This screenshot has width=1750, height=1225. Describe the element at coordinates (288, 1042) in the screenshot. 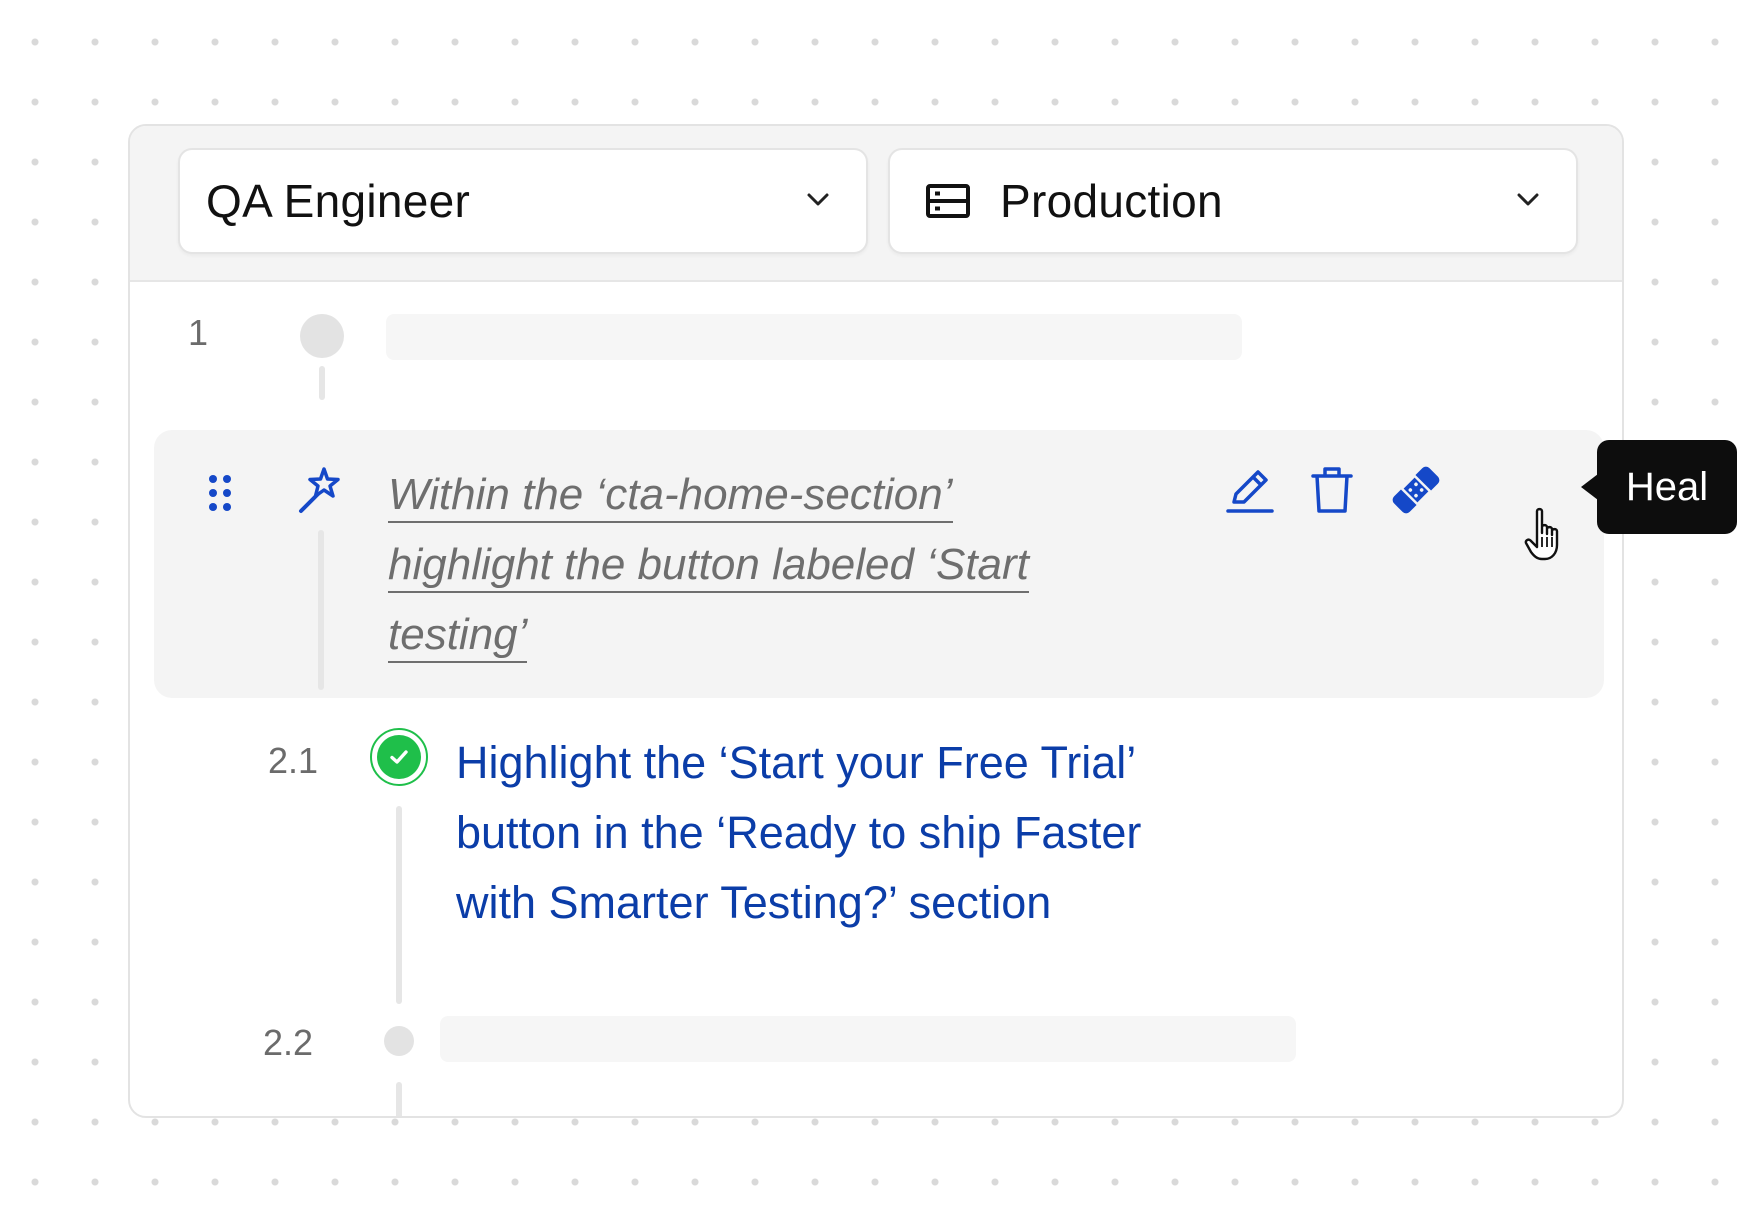

I see `step-number: 2.2` at that location.